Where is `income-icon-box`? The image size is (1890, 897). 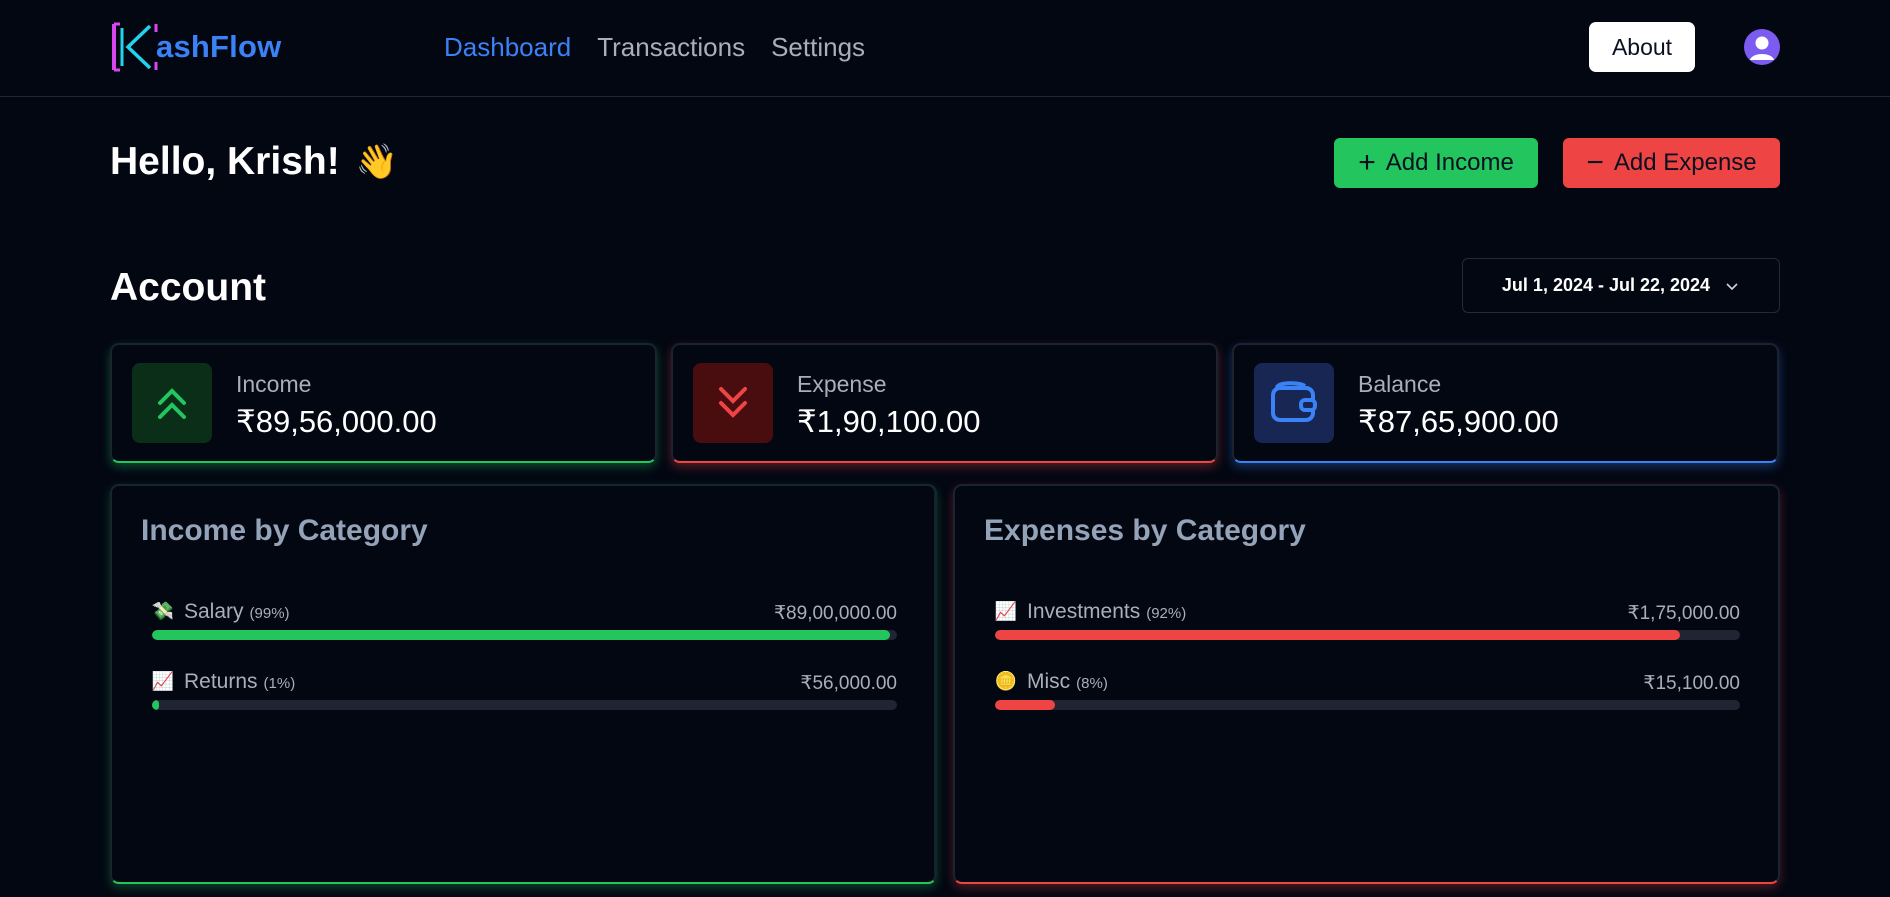 income-icon-box is located at coordinates (172, 403).